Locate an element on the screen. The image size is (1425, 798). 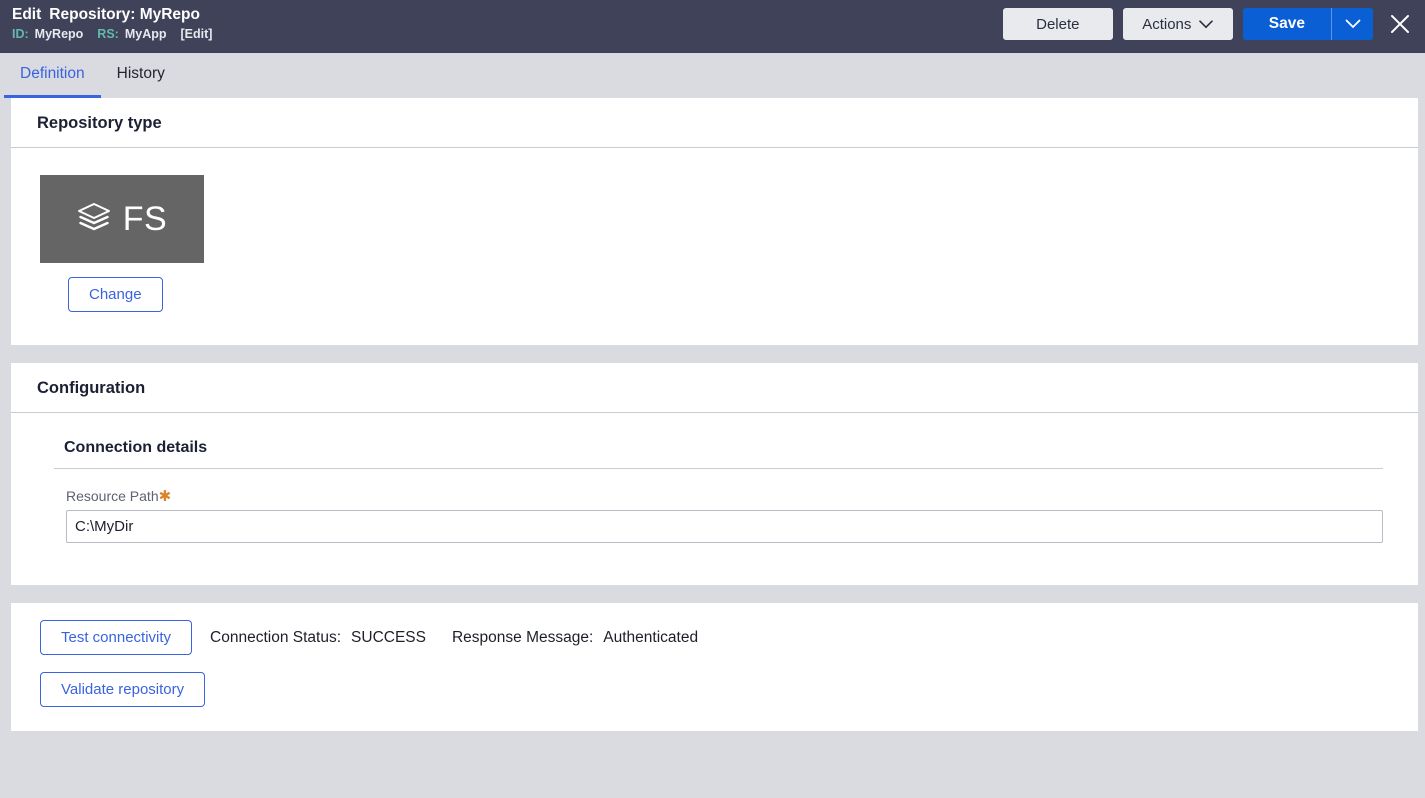
rs-value: MyApp is located at coordinates (145, 33).